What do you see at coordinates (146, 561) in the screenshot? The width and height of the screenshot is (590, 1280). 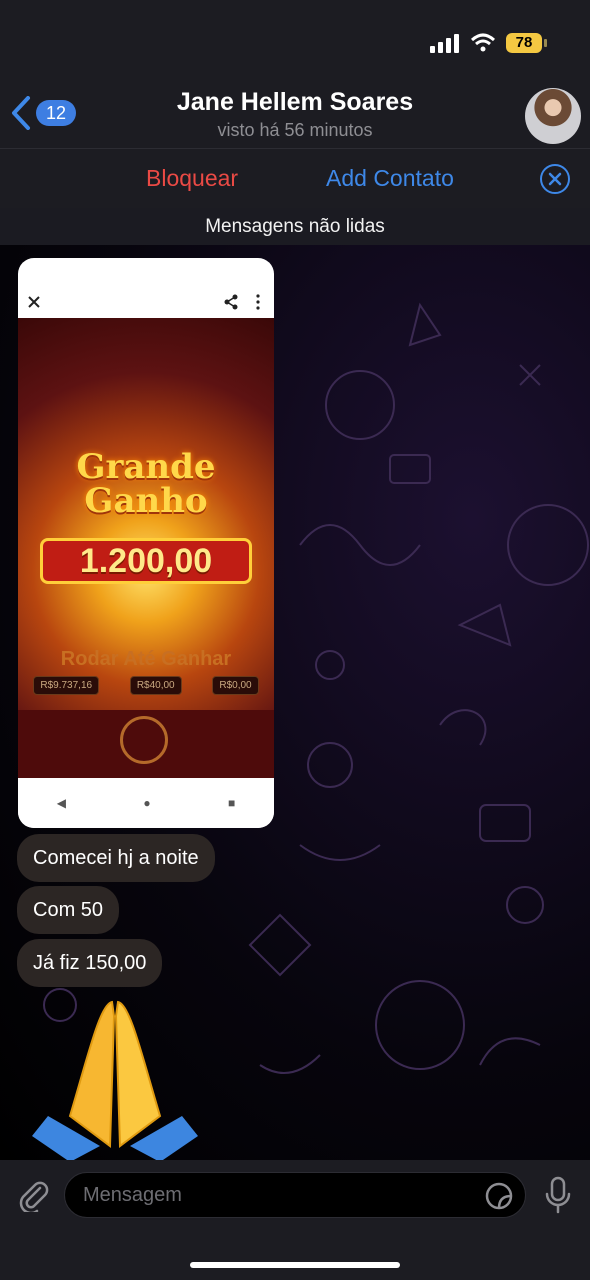 I see `win-amount: 1.200,00` at bounding box center [146, 561].